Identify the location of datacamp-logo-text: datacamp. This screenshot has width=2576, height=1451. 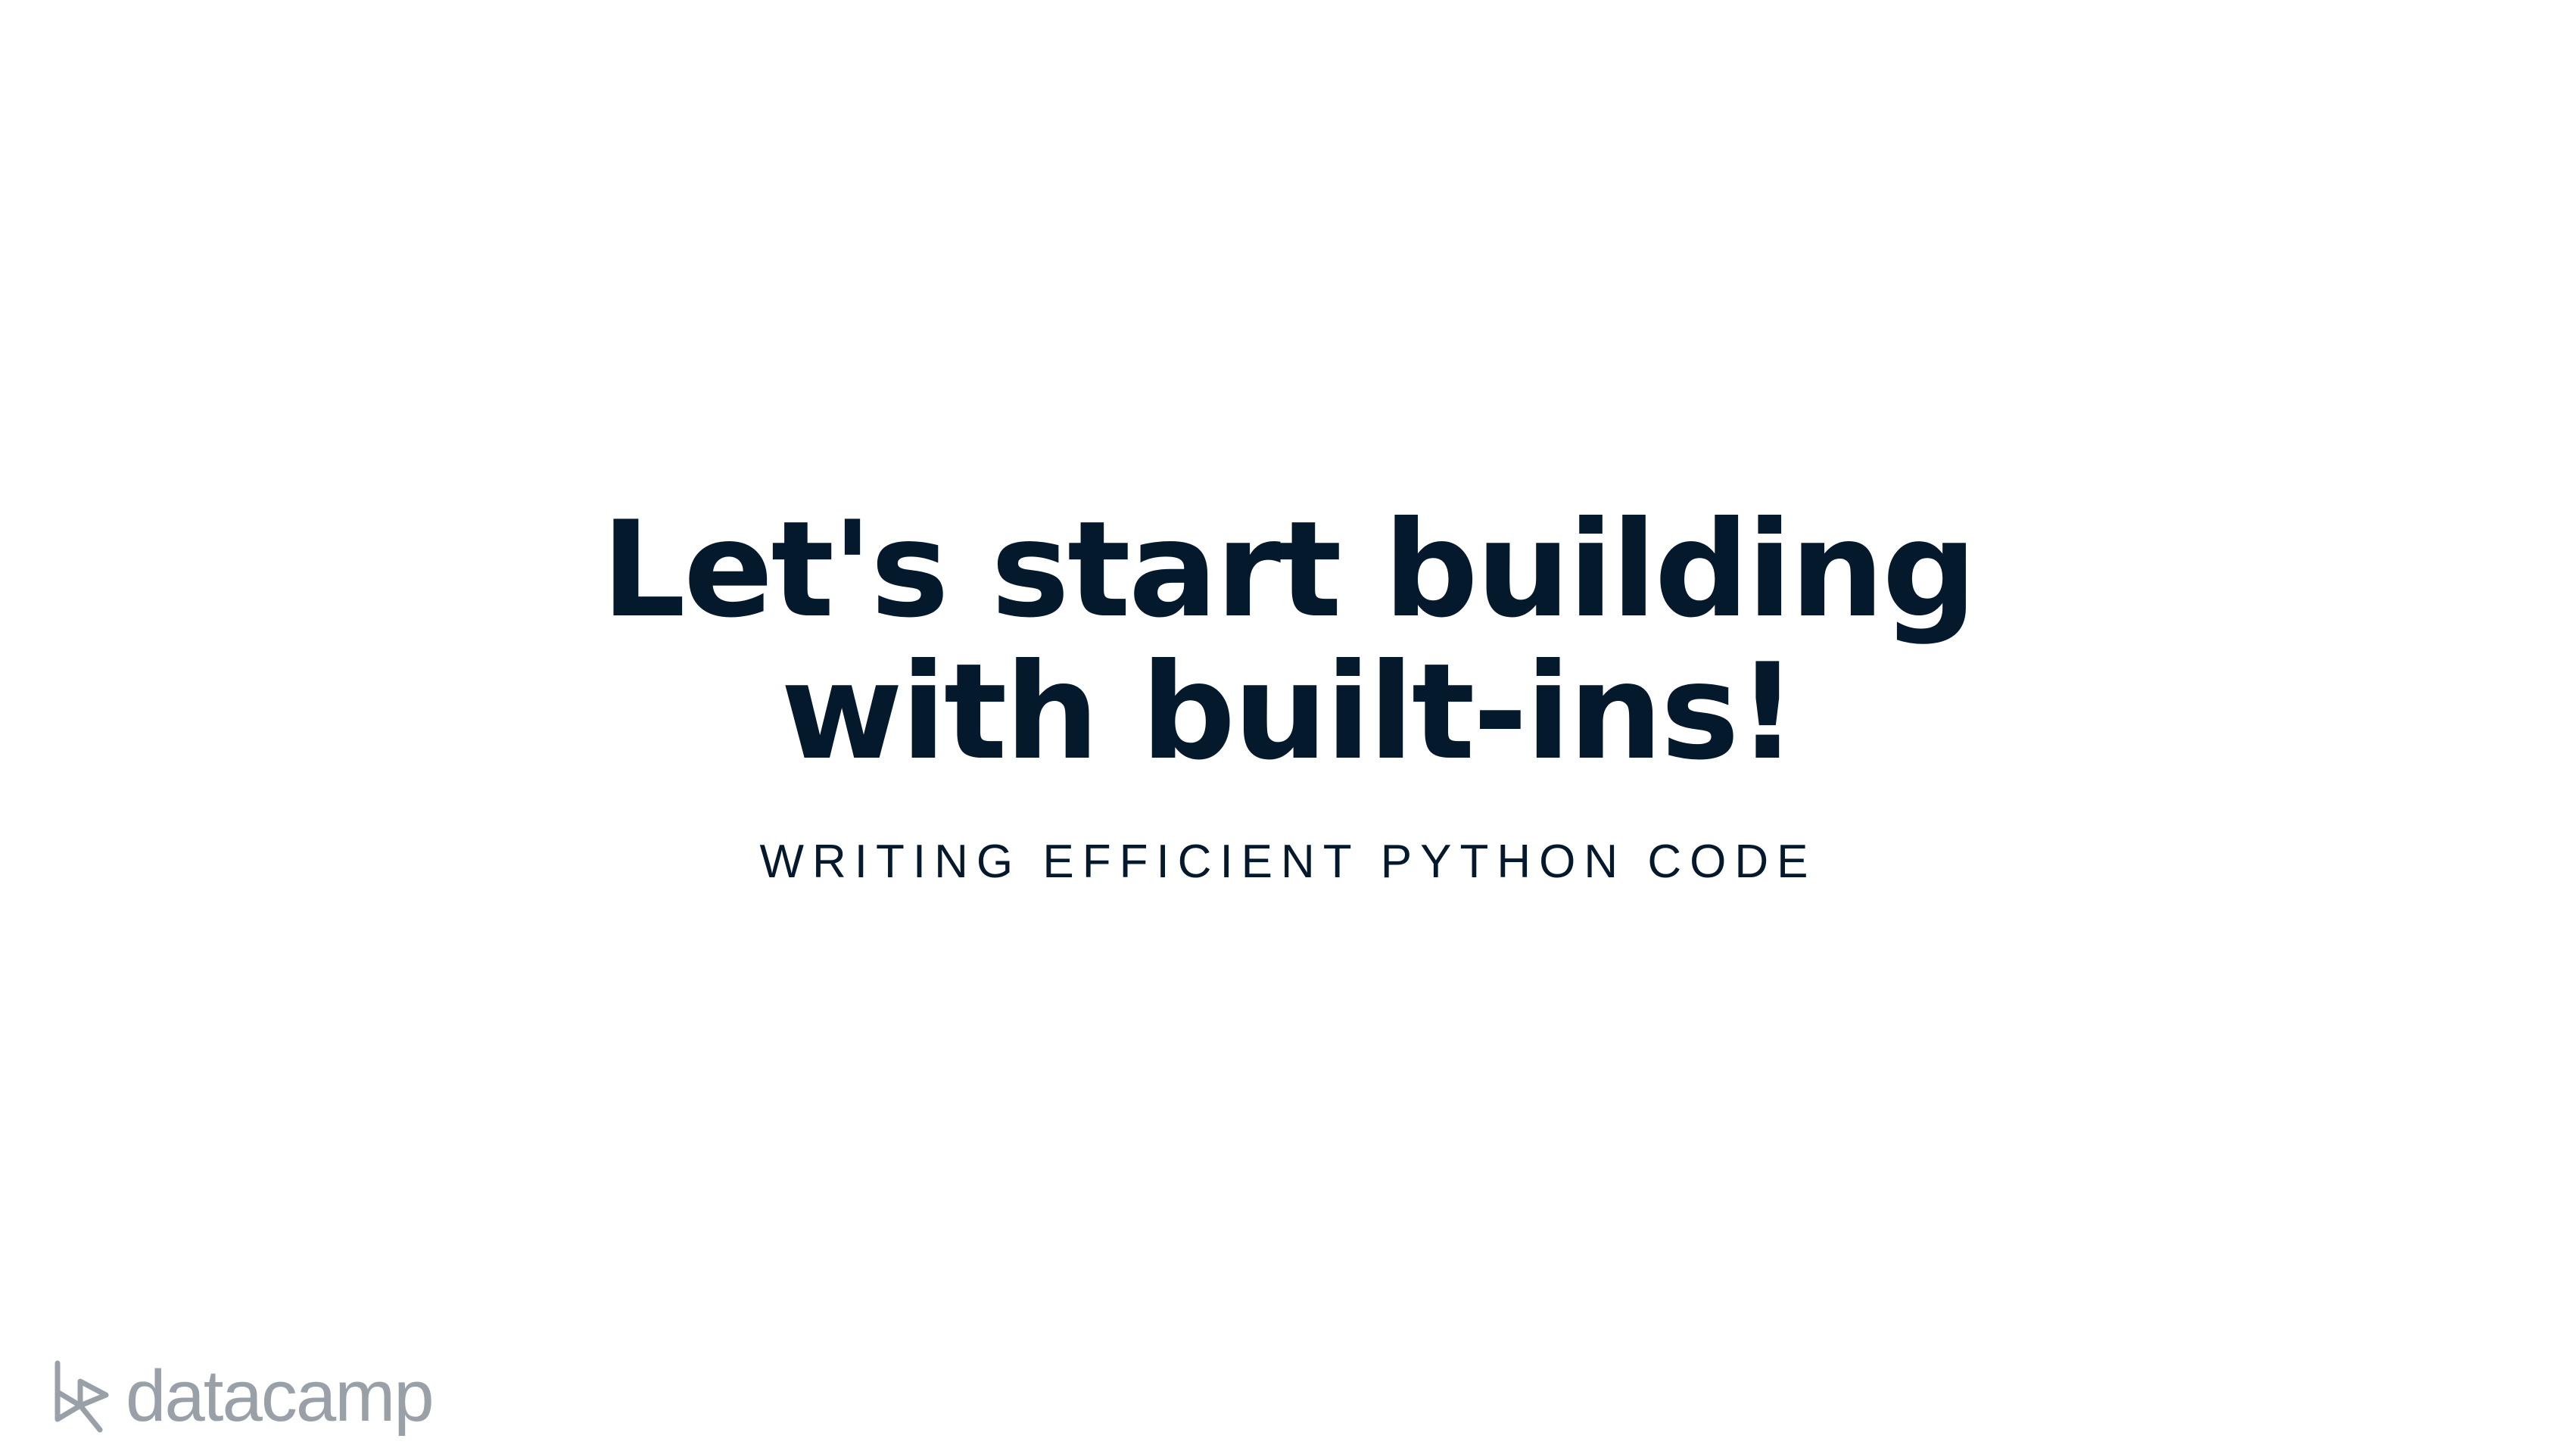
(280, 1396).